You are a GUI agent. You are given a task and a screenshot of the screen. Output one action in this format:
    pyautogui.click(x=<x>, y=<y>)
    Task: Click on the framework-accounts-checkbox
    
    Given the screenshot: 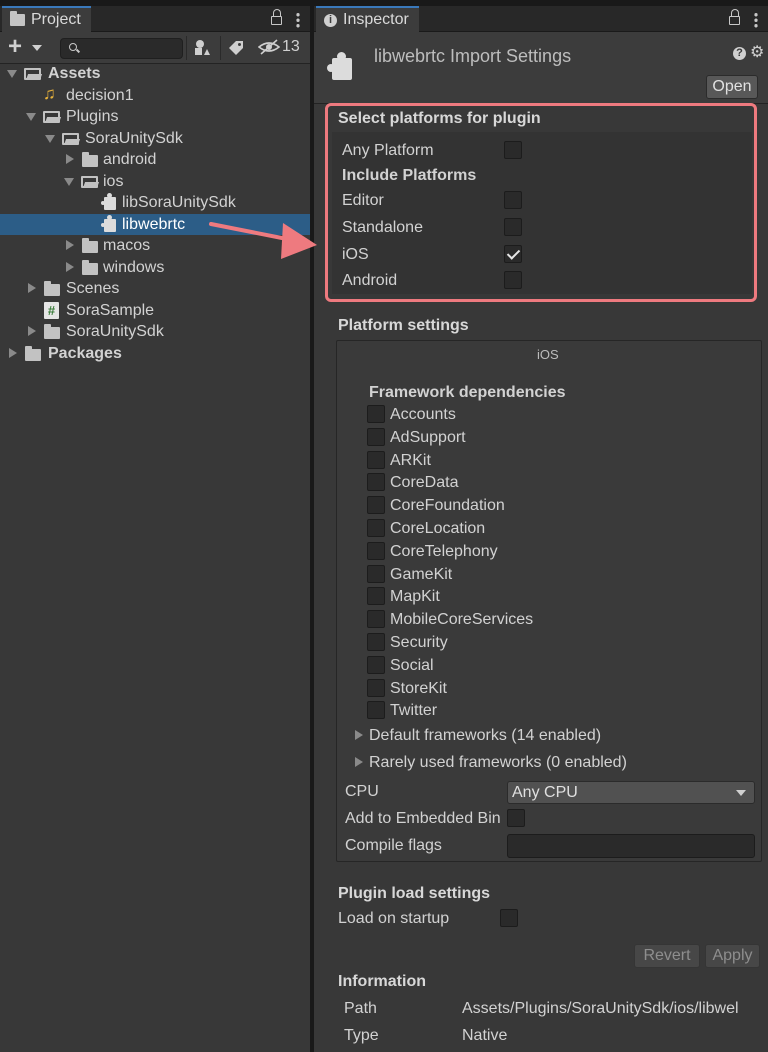 What is the action you would take?
    pyautogui.click(x=376, y=414)
    